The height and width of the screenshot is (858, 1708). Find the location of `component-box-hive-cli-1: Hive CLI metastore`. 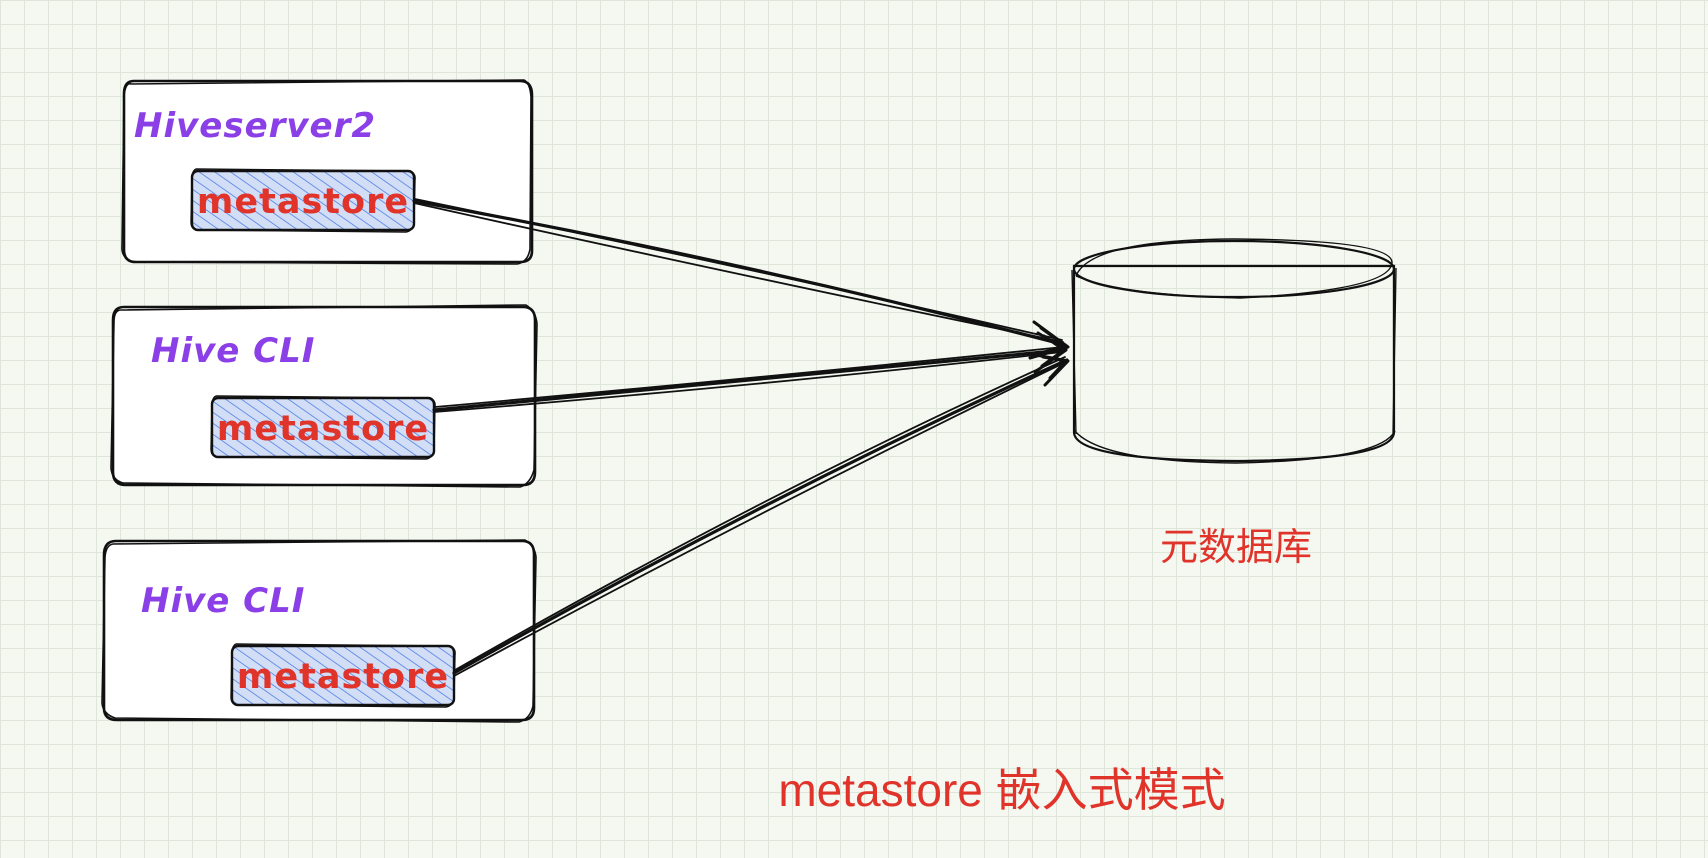

component-box-hive-cli-1: Hive CLI metastore is located at coordinates (324, 396).